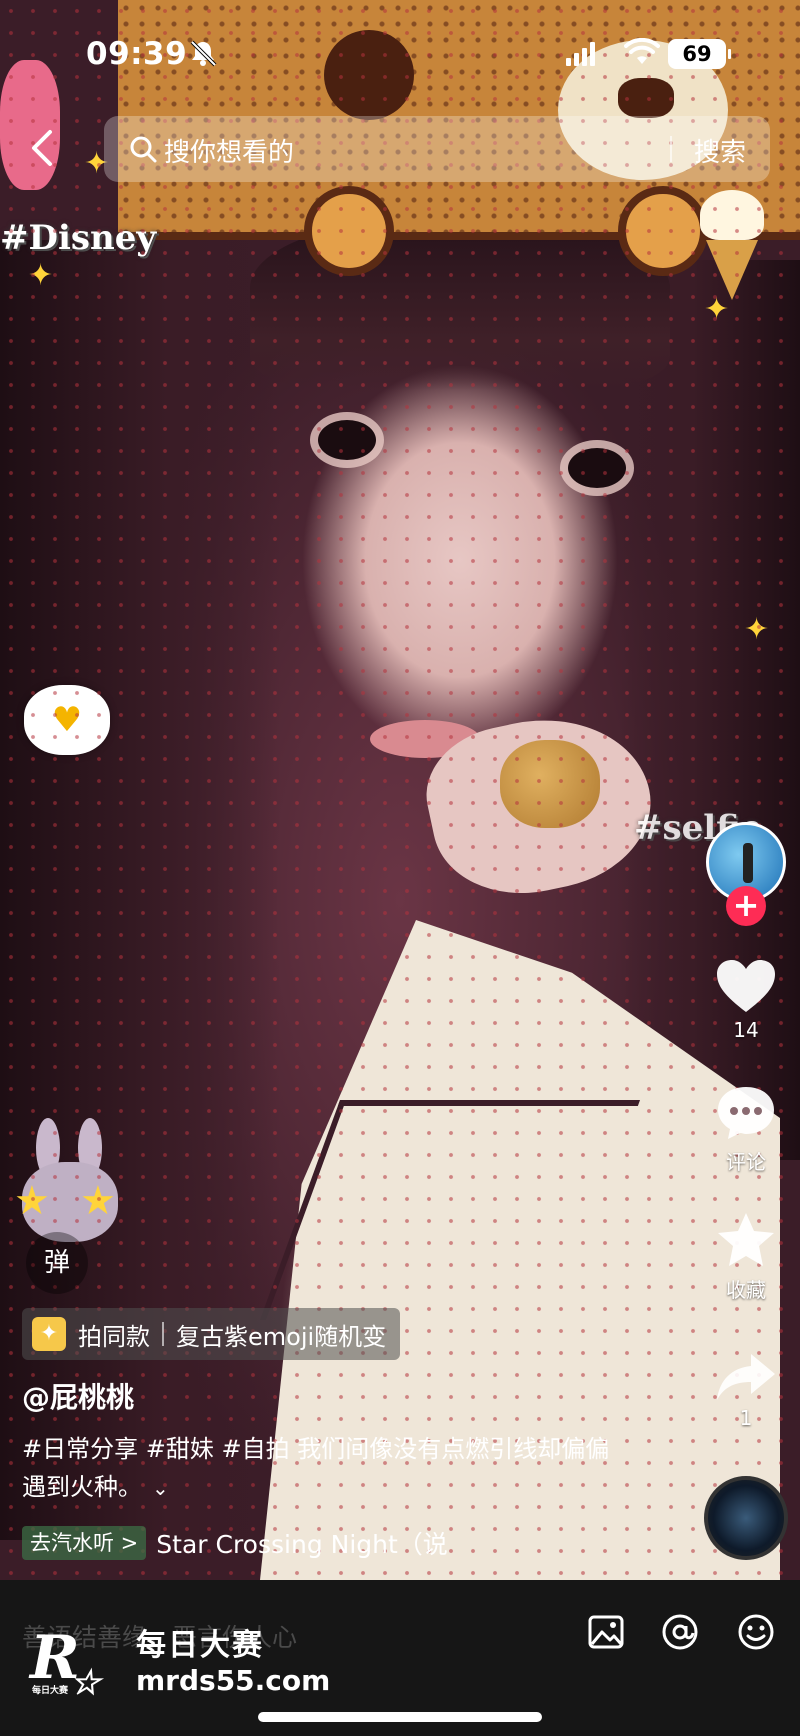 The width and height of the screenshot is (800, 1736). Describe the element at coordinates (746, 1377) in the screenshot. I see `share-icon` at that location.